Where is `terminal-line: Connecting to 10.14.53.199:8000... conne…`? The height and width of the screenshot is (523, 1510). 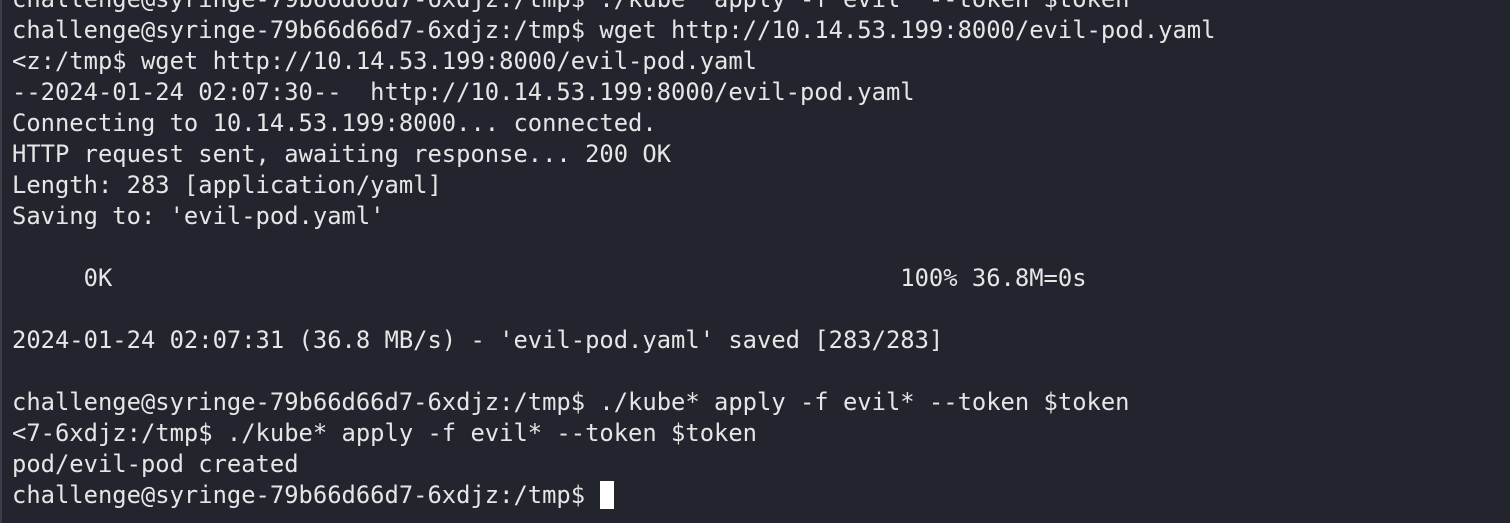
terminal-line: Connecting to 10.14.53.199:8000... conne… is located at coordinates (334, 123).